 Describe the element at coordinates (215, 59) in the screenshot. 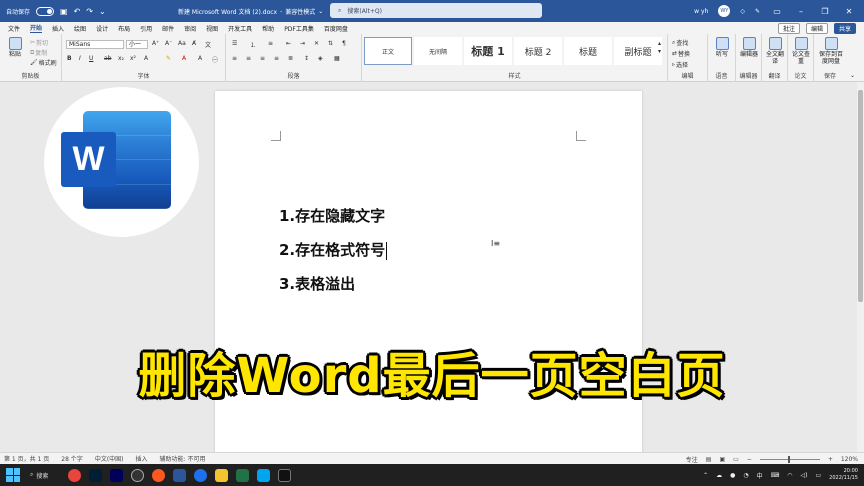

I see `enclose-char-icon: ㊀` at that location.